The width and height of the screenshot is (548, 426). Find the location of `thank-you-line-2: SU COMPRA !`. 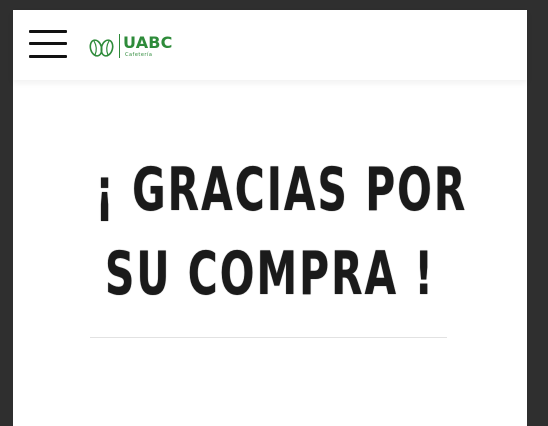

thank-you-line-2: SU COMPRA ! is located at coordinates (270, 274).